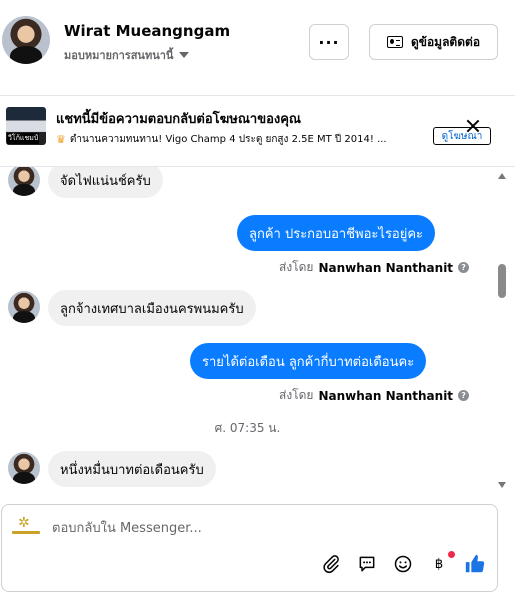 The image size is (515, 598). I want to click on paperclip-icon, so click(331, 564).